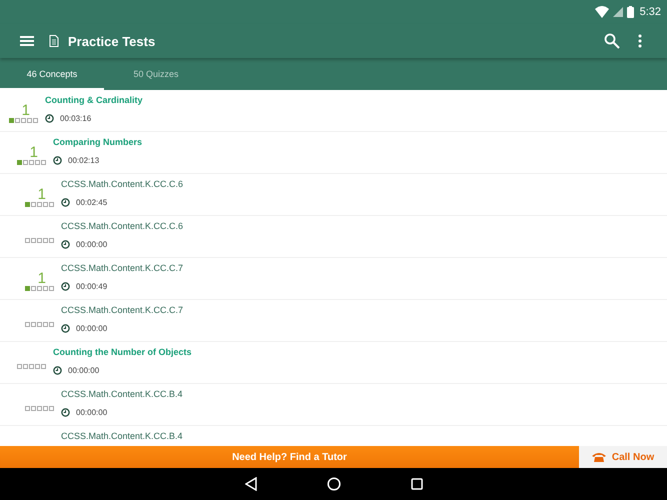 Image resolution: width=667 pixels, height=500 pixels. Describe the element at coordinates (92, 202) in the screenshot. I see `elapsed-time: 00:02:45` at that location.